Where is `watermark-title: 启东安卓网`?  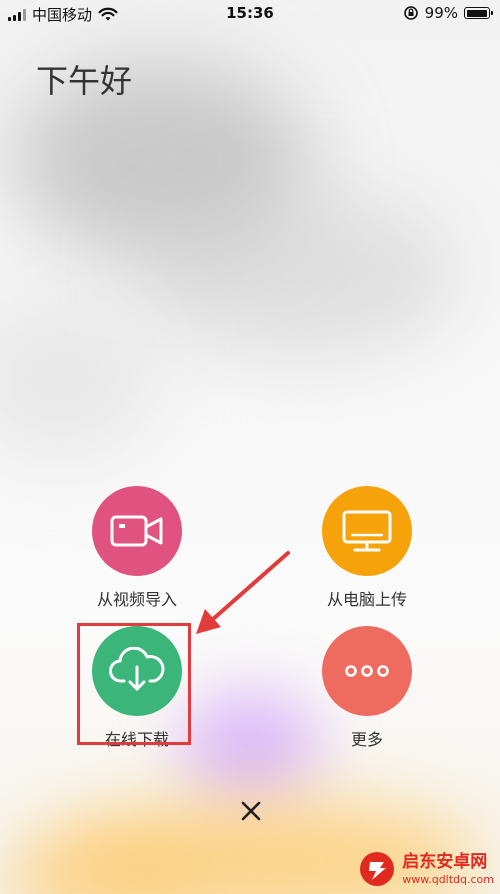 watermark-title: 启东安卓网 is located at coordinates (445, 861).